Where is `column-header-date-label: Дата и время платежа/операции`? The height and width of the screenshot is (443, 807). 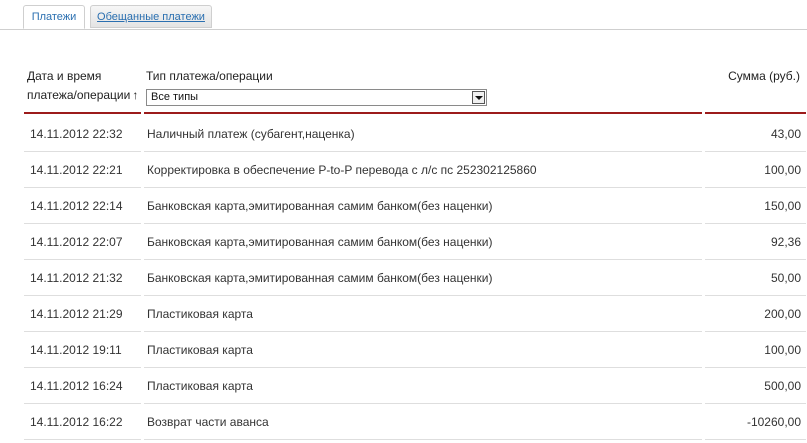
column-header-date-label: Дата и время платежа/операции is located at coordinates (79, 85).